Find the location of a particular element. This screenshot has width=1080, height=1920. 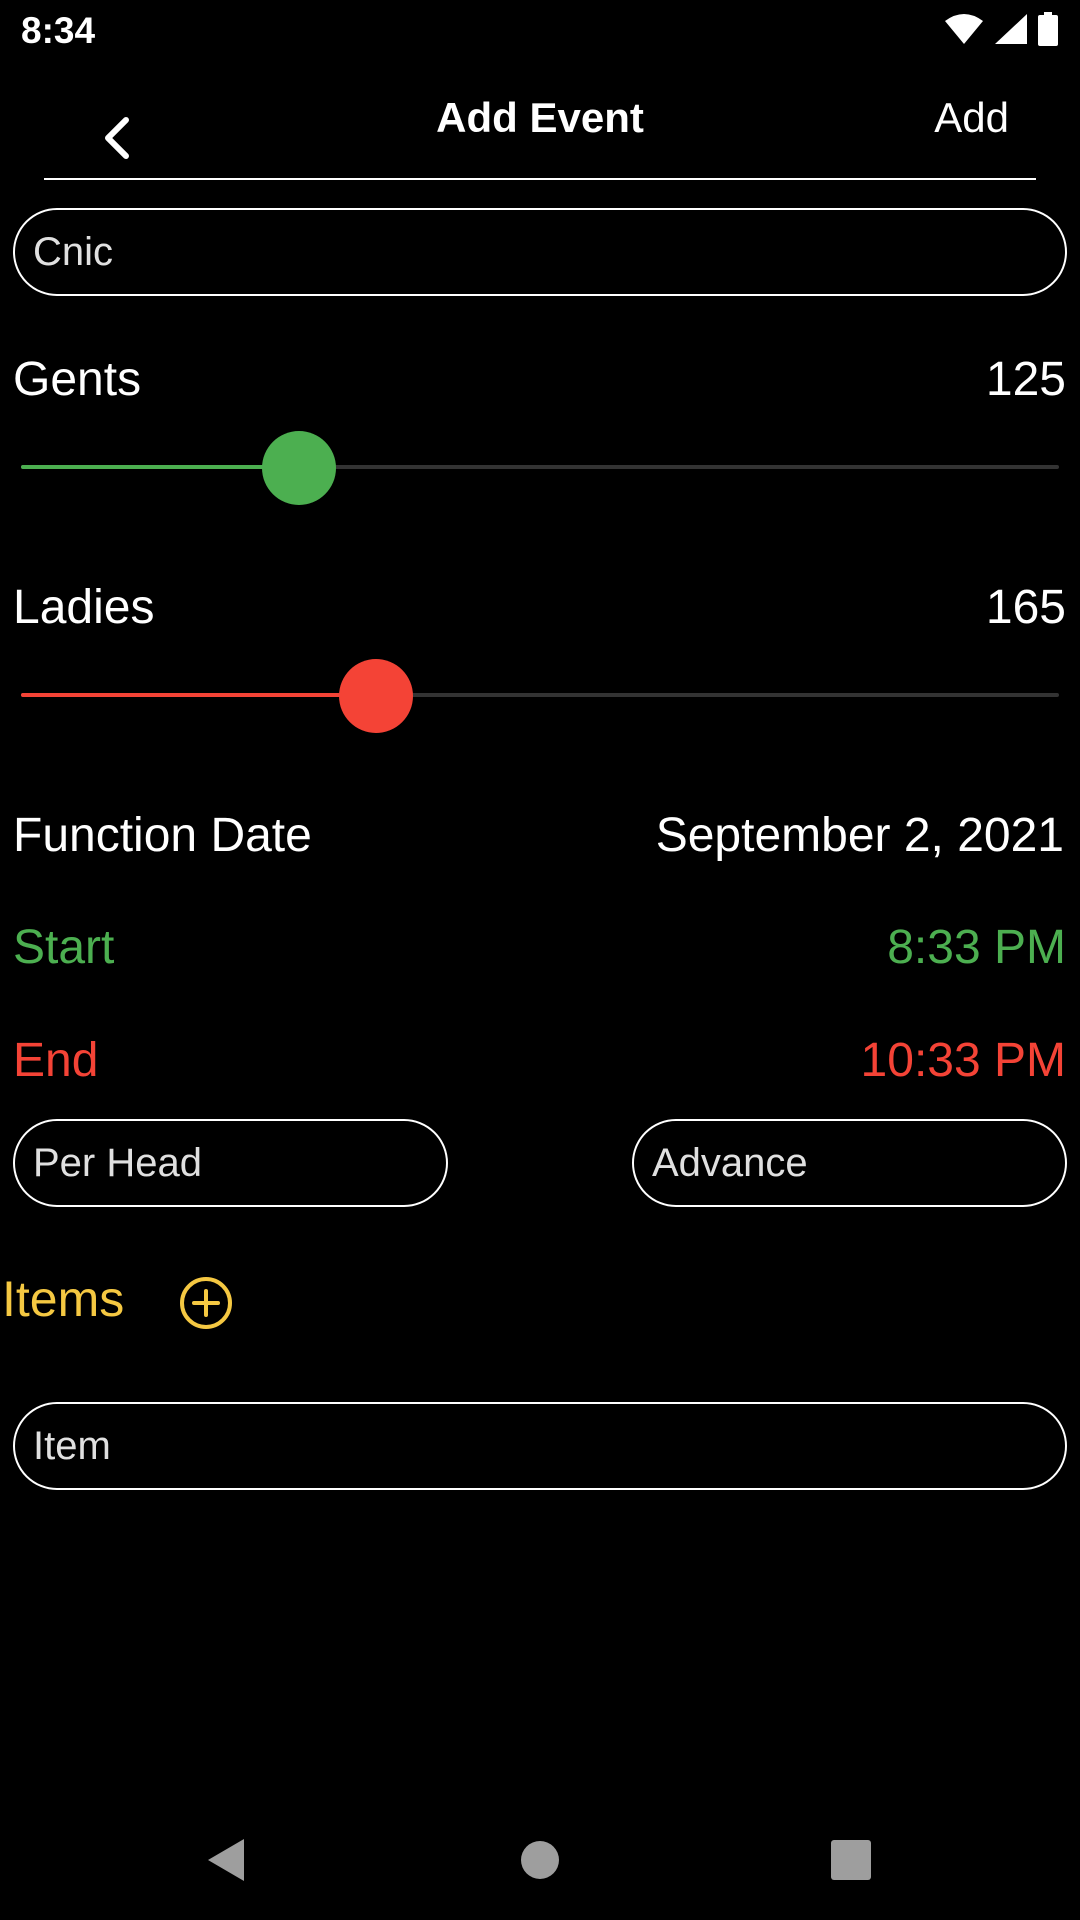

nav-recents-button is located at coordinates (851, 1860).